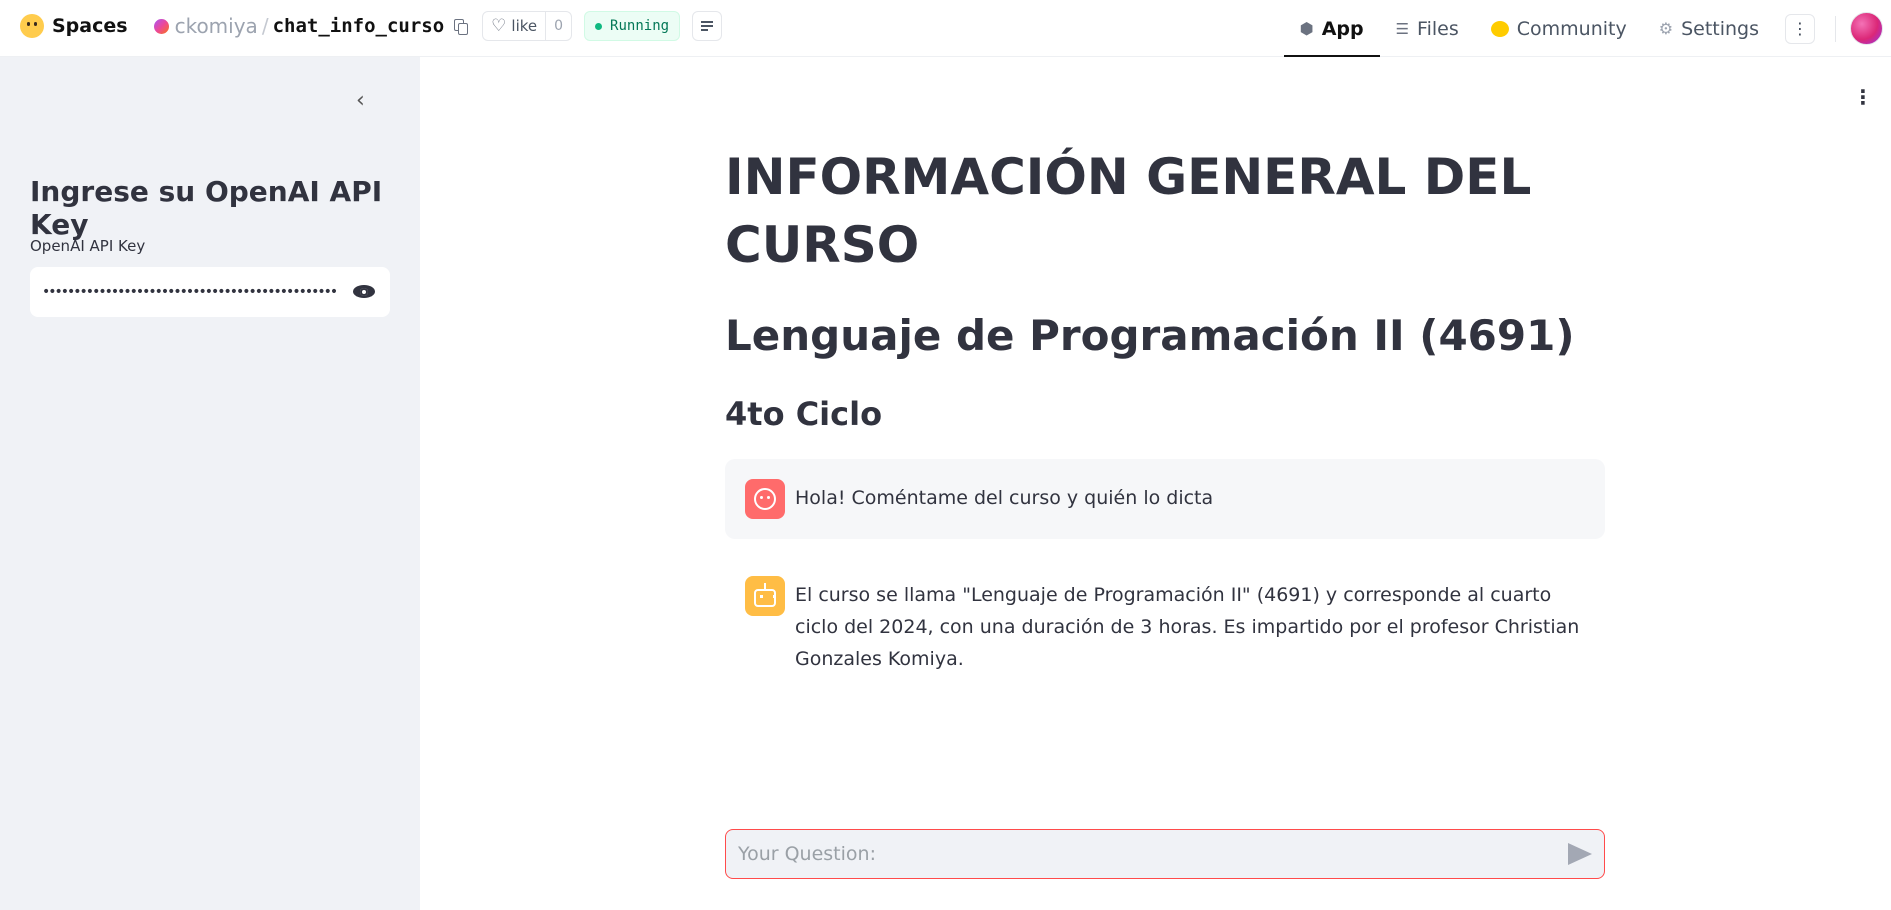 The image size is (1891, 910). Describe the element at coordinates (90, 26) in the screenshot. I see `spaces-link: Spaces` at that location.